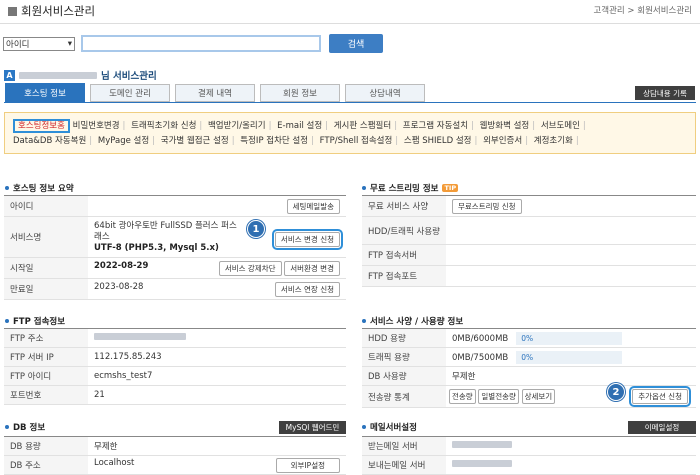  What do you see at coordinates (529, 206) in the screenshot?
I see `table-row: 무료 서비스 사양 무료스트리밍 신청` at bounding box center [529, 206].